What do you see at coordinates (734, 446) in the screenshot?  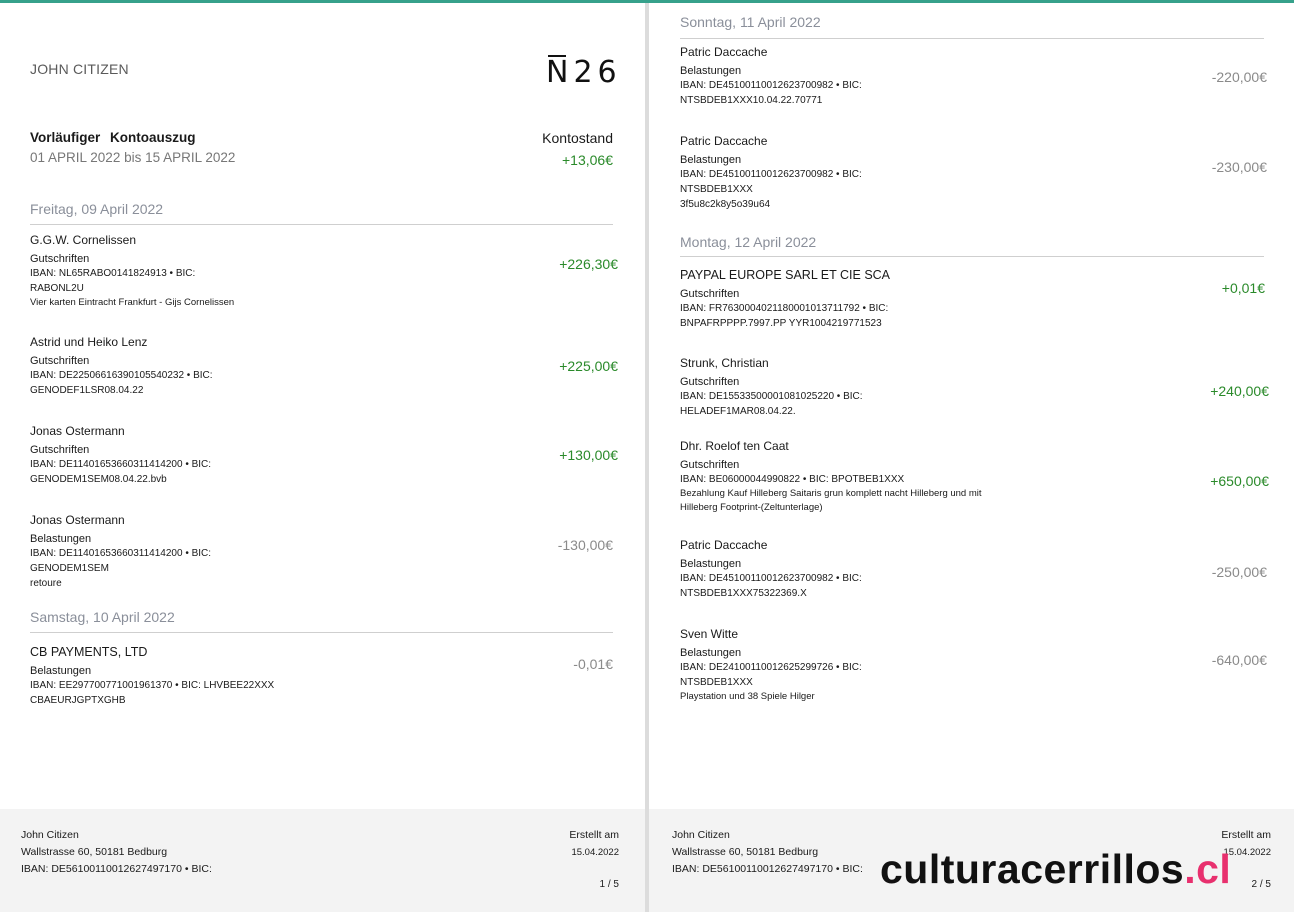 I see `transaction-name: Dhr. Roelof ten Caat` at bounding box center [734, 446].